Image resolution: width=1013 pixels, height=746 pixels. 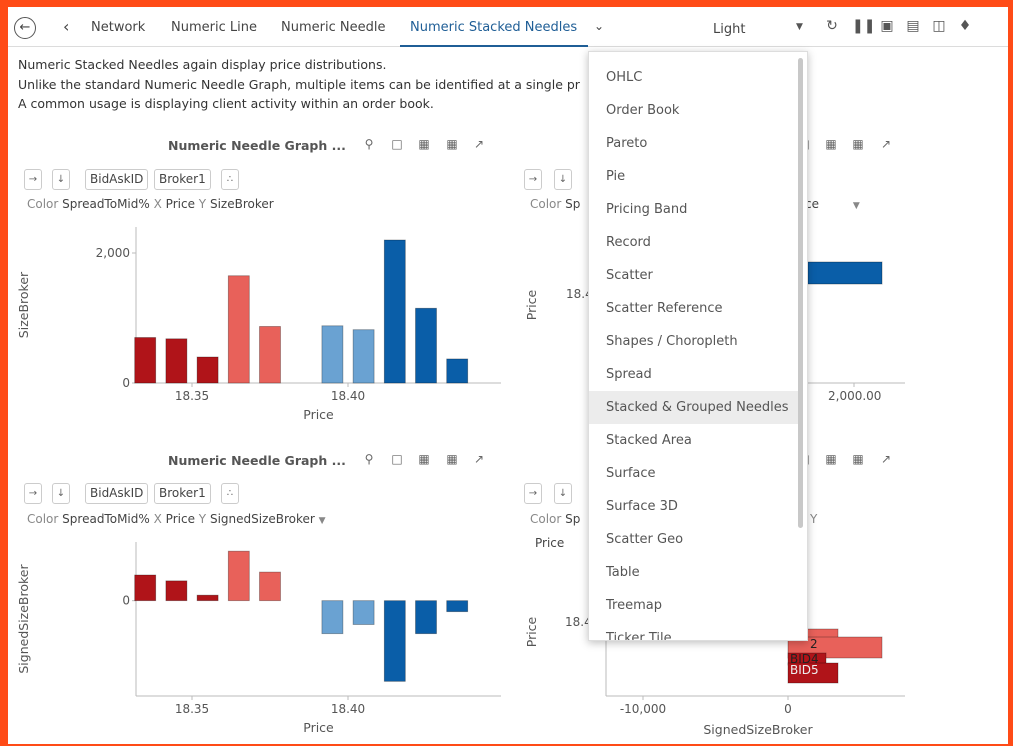 What do you see at coordinates (693, 308) in the screenshot?
I see `dropdown-item: Scatter Reference` at bounding box center [693, 308].